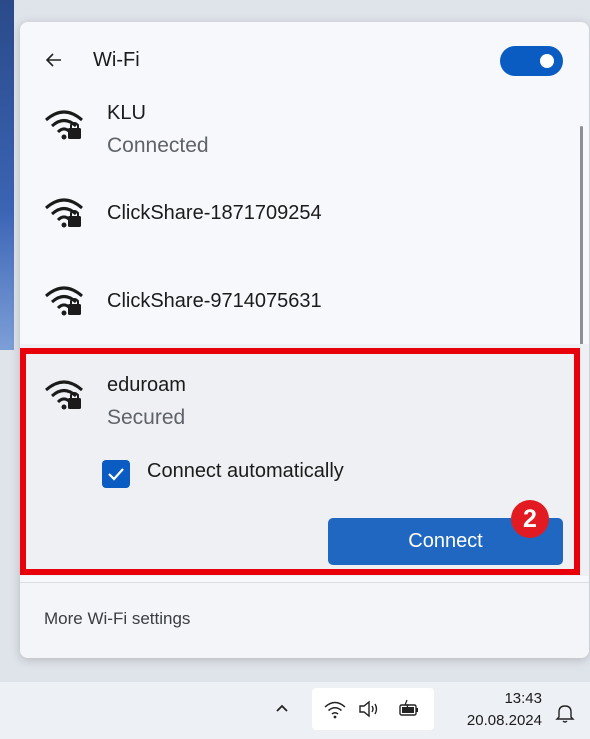 This screenshot has height=739, width=590. I want to click on wifi-toggle, so click(531, 61).